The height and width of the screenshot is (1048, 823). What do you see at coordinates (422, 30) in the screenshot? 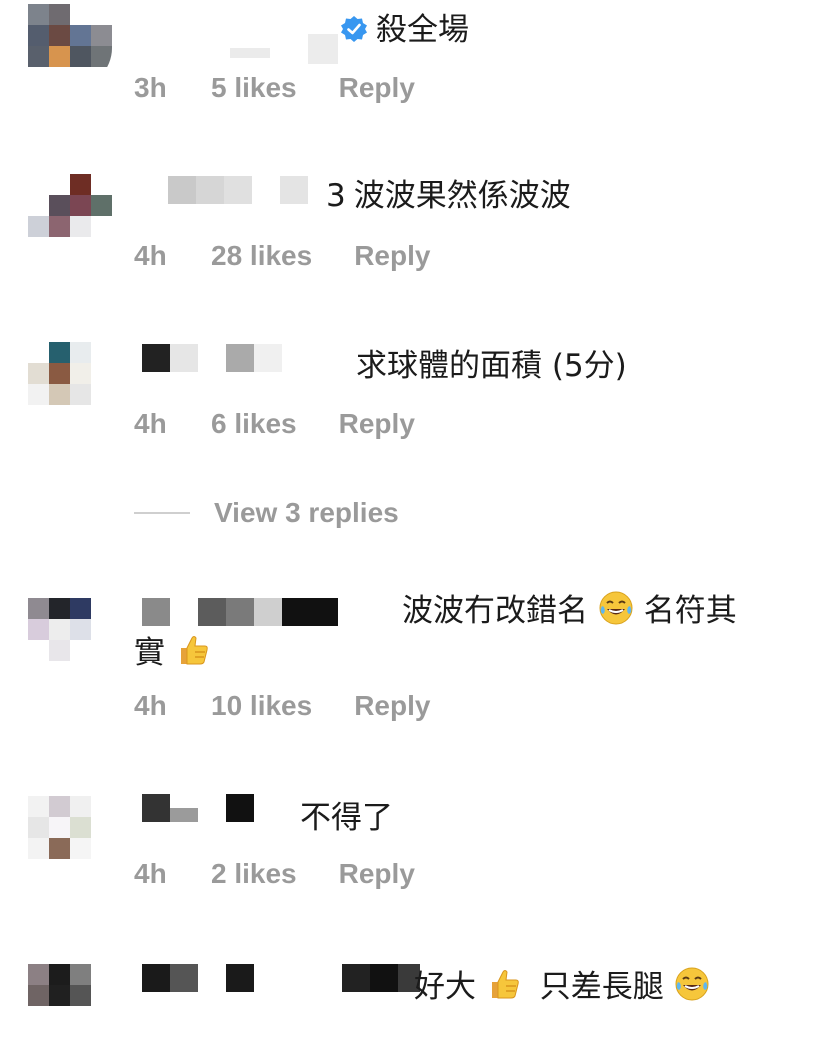
I see `comment-text: 殺全場` at bounding box center [422, 30].